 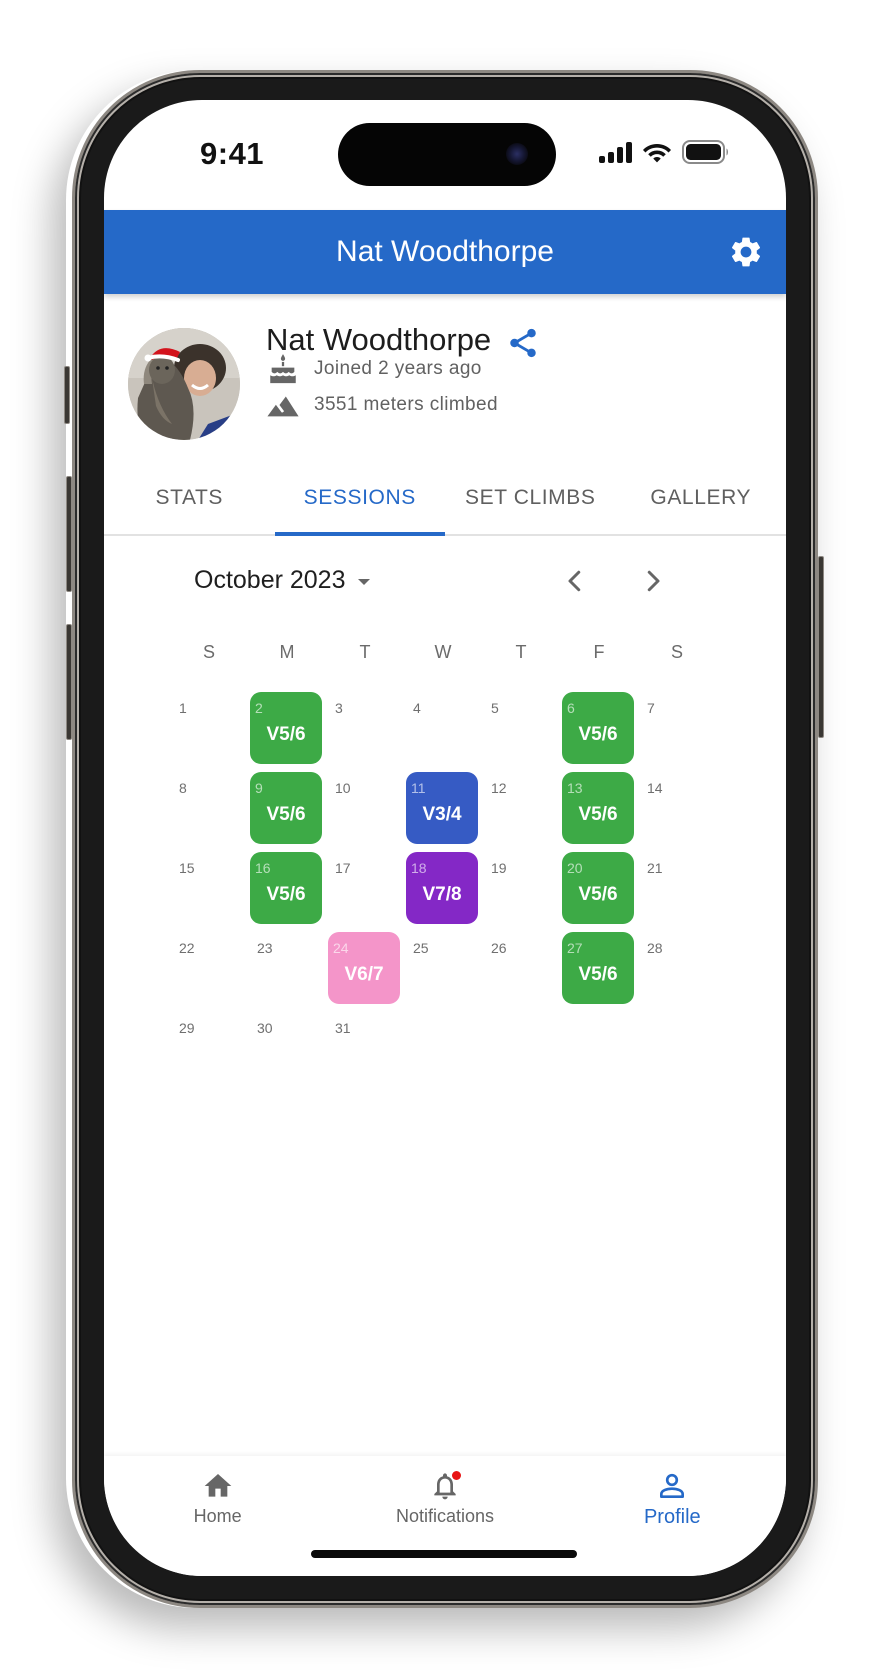 I want to click on calendar-day, so click(x=677, y=1050).